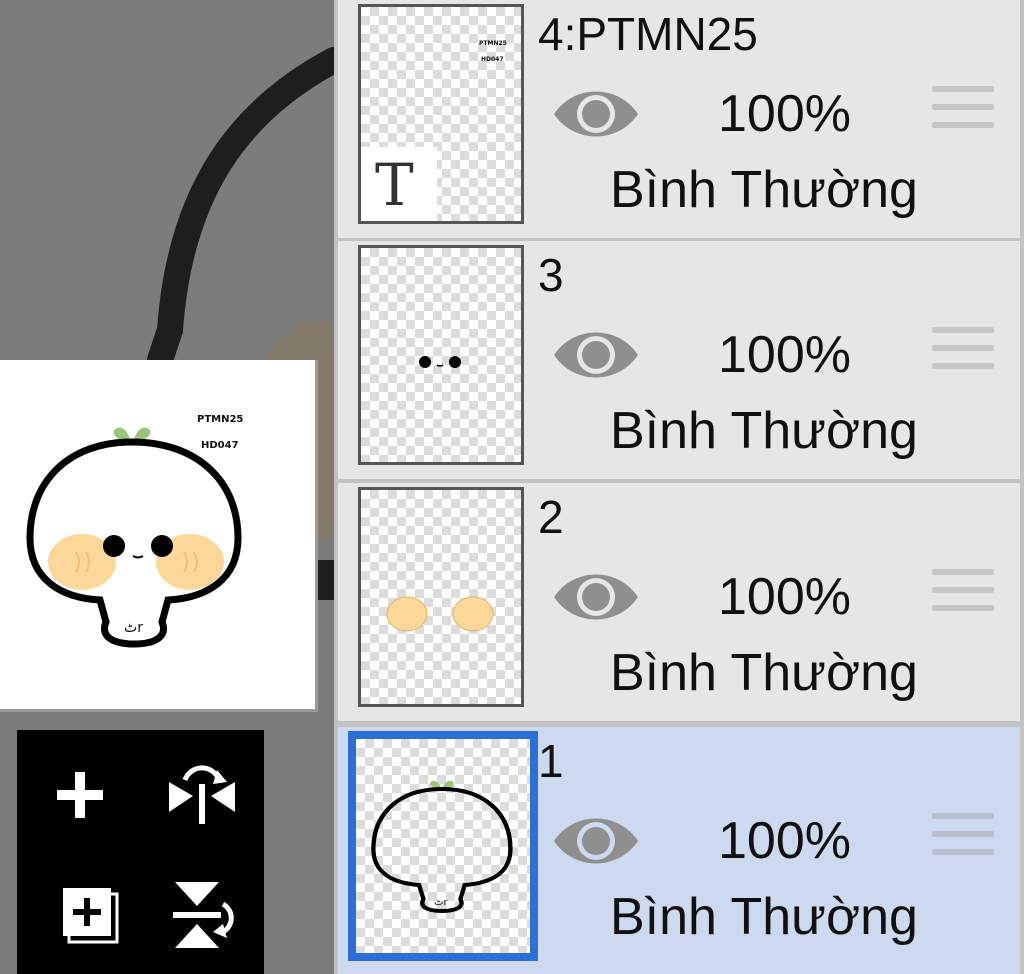 The width and height of the screenshot is (1024, 974). Describe the element at coordinates (134, 531) in the screenshot. I see `preview-drawing: PTMN25 HD047 ٹr` at that location.